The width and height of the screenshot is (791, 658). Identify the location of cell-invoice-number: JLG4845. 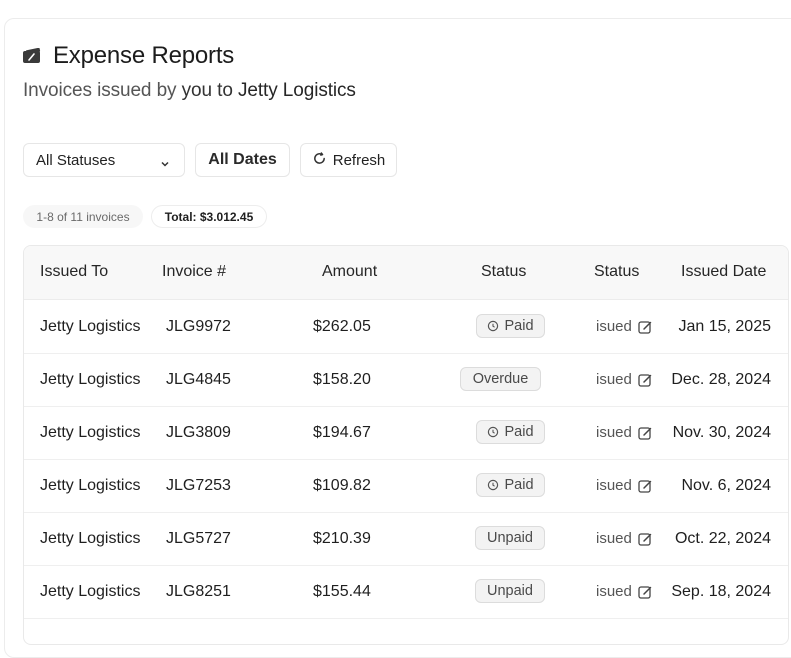
(198, 380).